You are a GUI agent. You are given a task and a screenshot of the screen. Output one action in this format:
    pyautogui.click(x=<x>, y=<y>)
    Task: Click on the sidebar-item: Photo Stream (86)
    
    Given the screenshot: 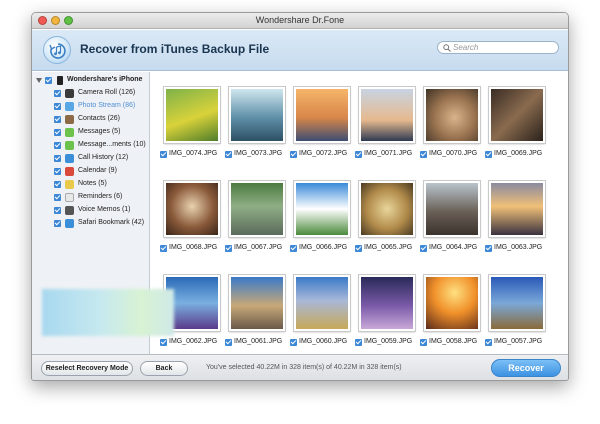 What is the action you would take?
    pyautogui.click(x=91, y=106)
    